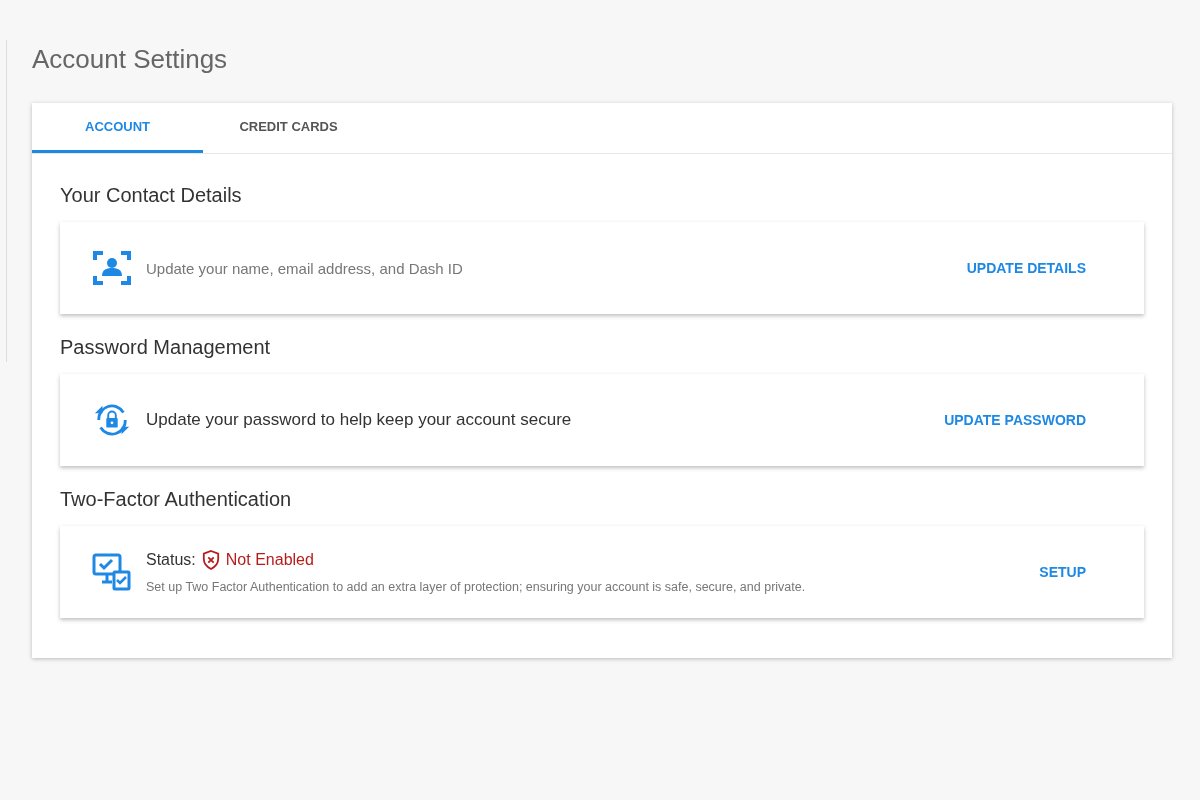  What do you see at coordinates (269, 560) in the screenshot?
I see `status-value: Not Enabled` at bounding box center [269, 560].